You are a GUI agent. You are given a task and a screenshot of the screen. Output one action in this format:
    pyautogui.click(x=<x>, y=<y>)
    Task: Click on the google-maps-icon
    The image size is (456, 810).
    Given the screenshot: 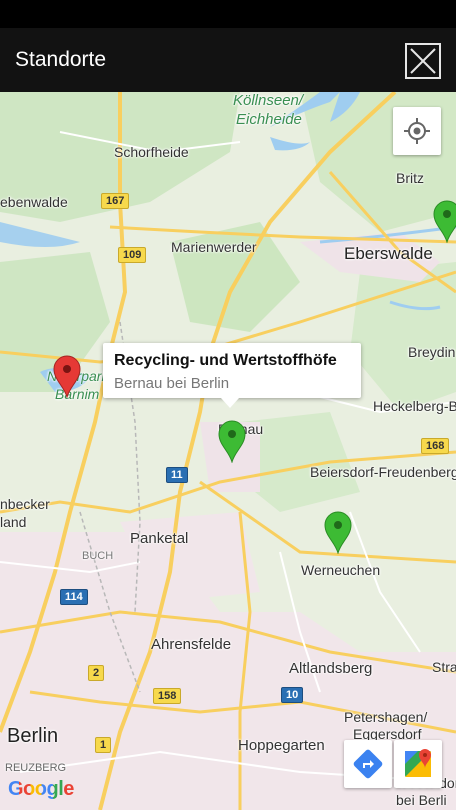 What is the action you would take?
    pyautogui.click(x=418, y=763)
    